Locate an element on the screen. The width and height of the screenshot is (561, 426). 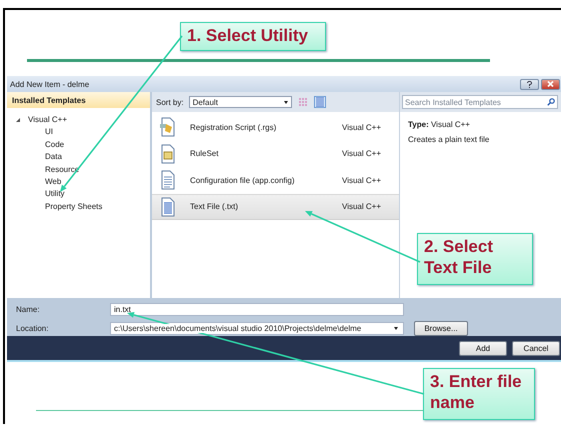
list-view-button is located at coordinates (320, 102).